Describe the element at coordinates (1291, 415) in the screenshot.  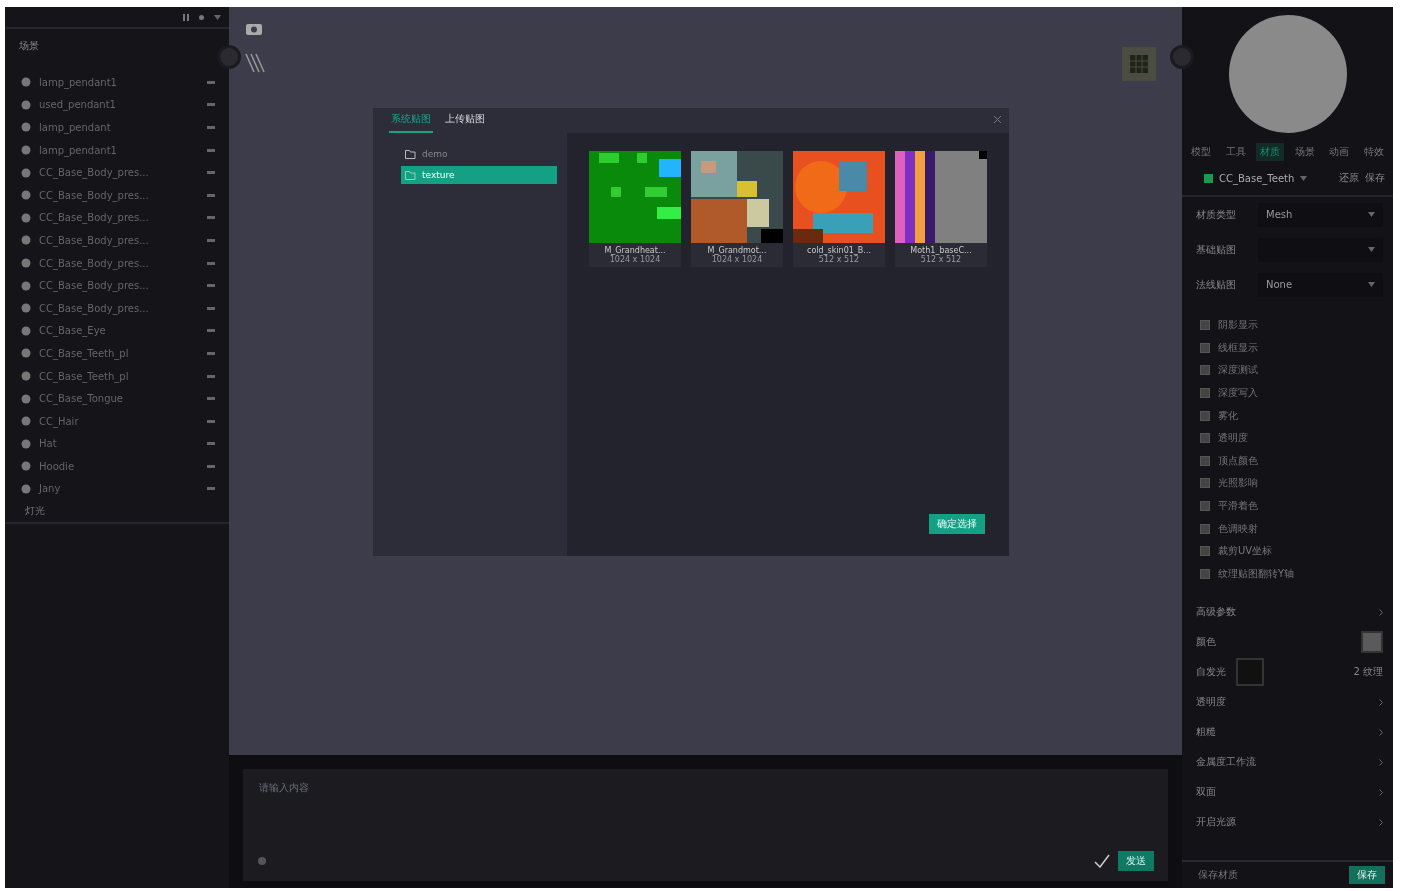
I see `option-checkbox: 雾化` at that location.